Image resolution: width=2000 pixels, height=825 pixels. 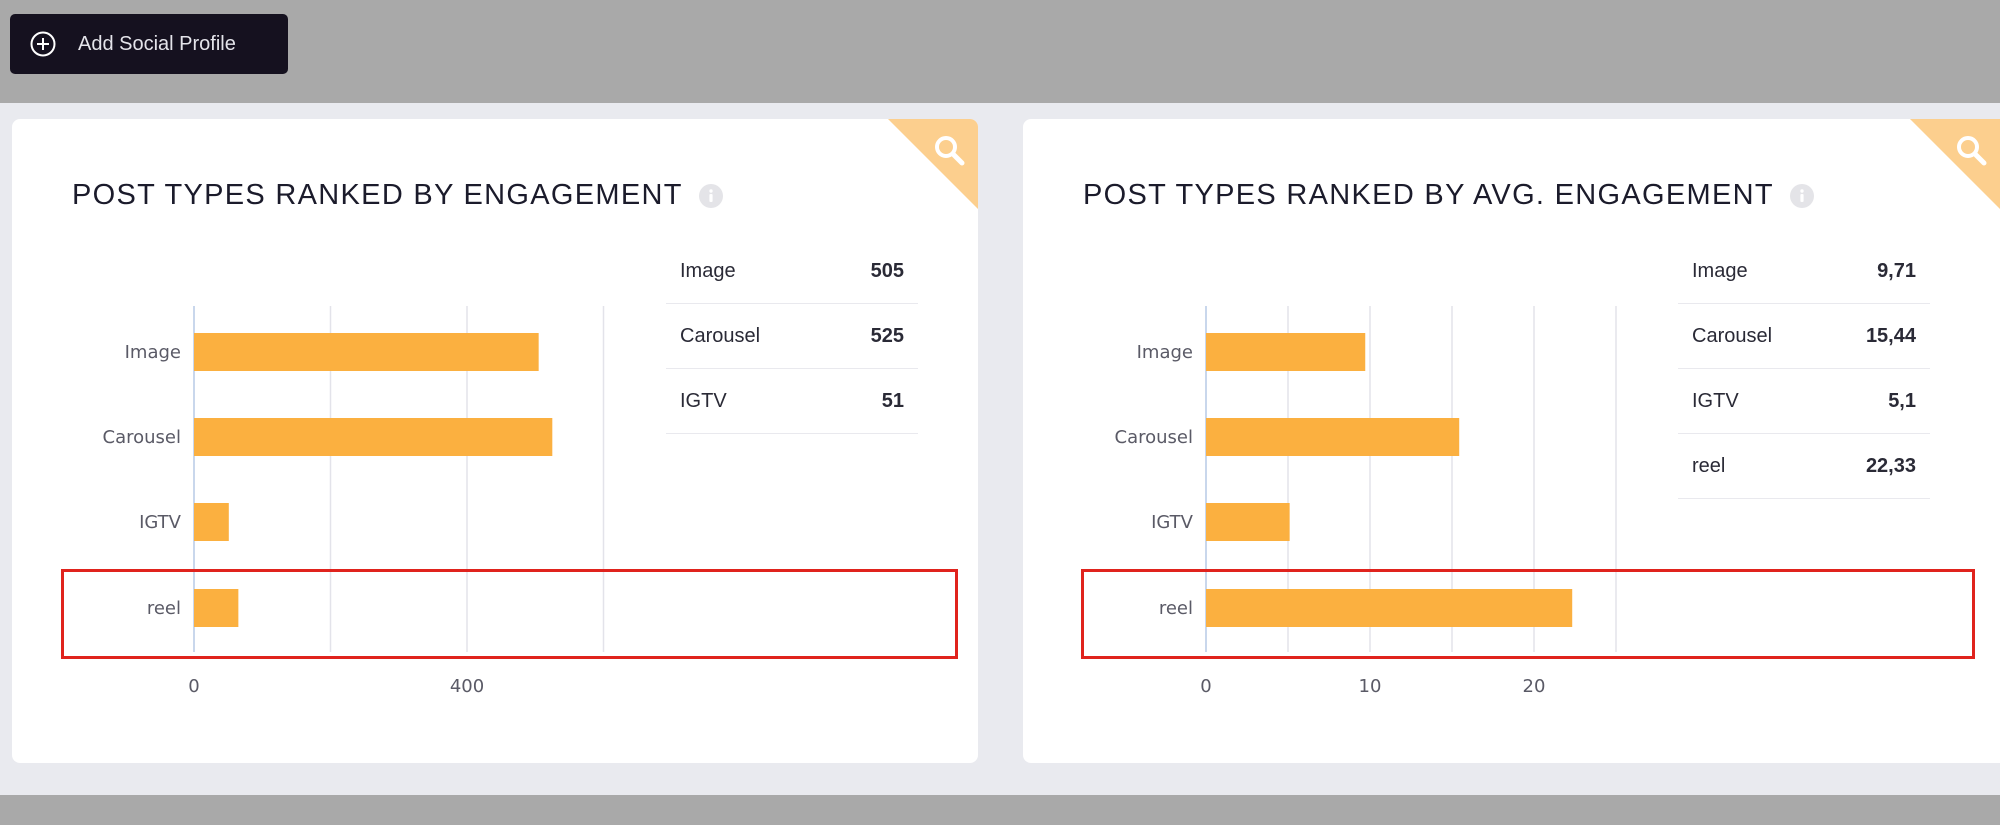 I want to click on row-label: reel, so click(x=1709, y=465).